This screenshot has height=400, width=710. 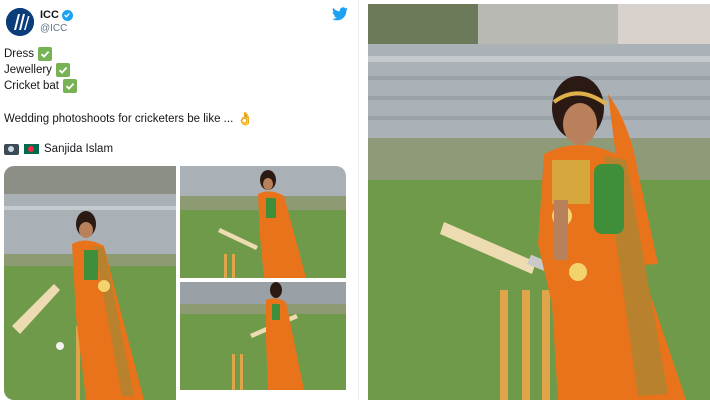 I want to click on author-handle: @ICC, so click(x=53, y=28).